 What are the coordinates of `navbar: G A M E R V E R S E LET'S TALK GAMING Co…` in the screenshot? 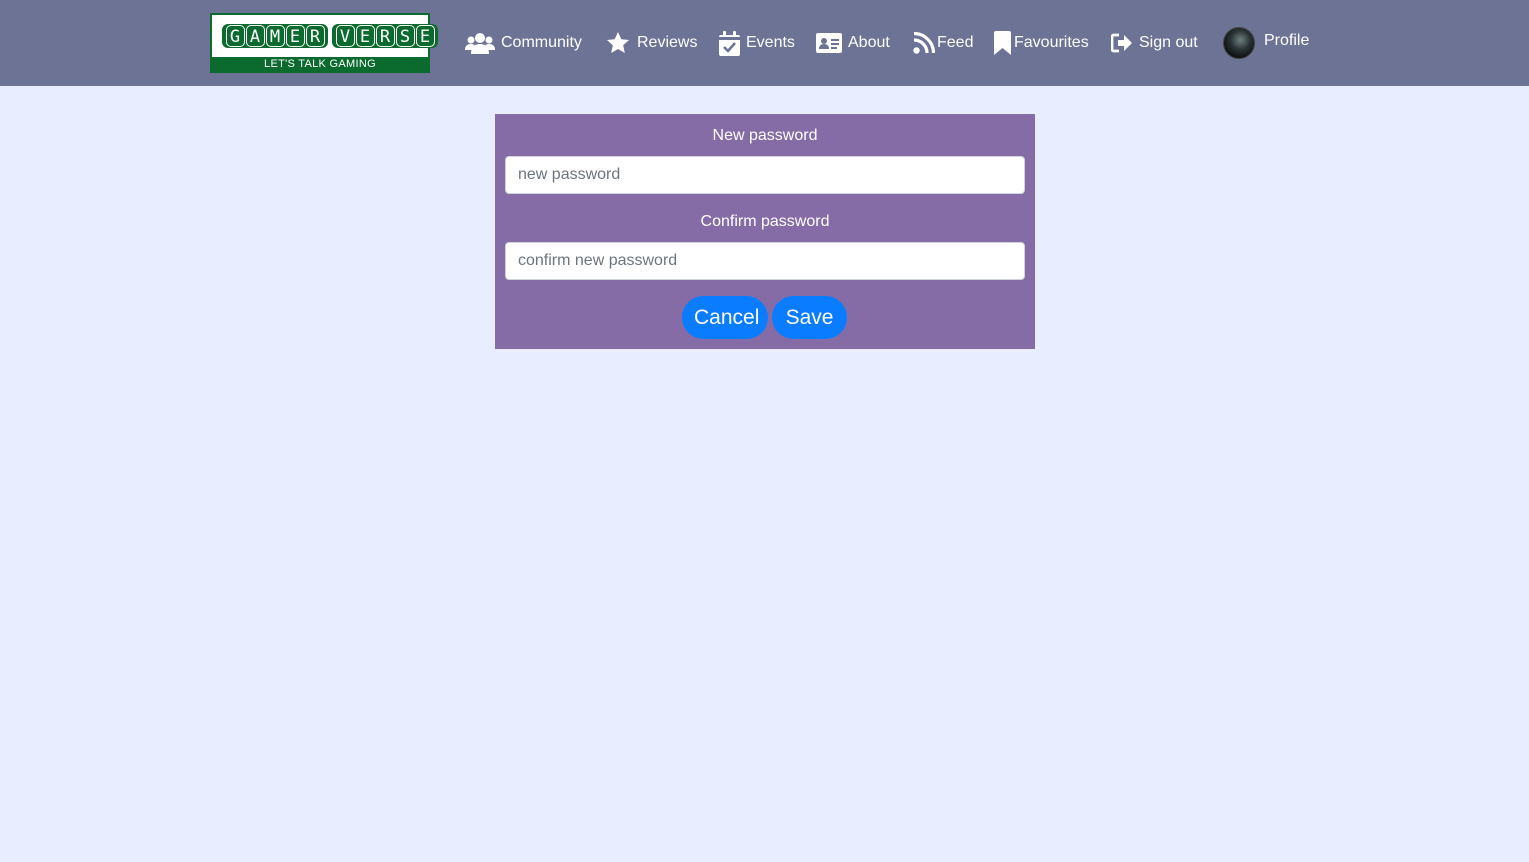 It's located at (764, 43).